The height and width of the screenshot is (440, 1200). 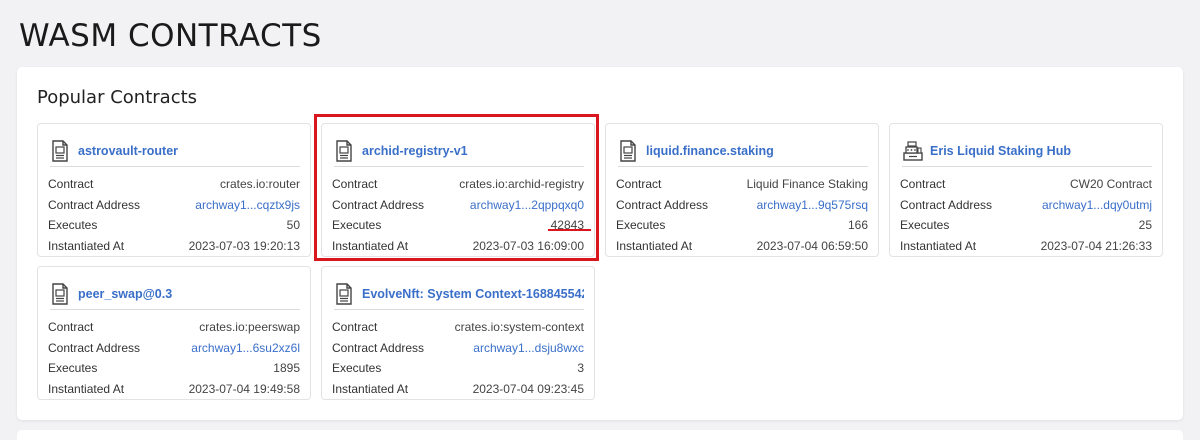 What do you see at coordinates (174, 348) in the screenshot?
I see `contract-address-row: Contract Address archway1...6su2xz6l` at bounding box center [174, 348].